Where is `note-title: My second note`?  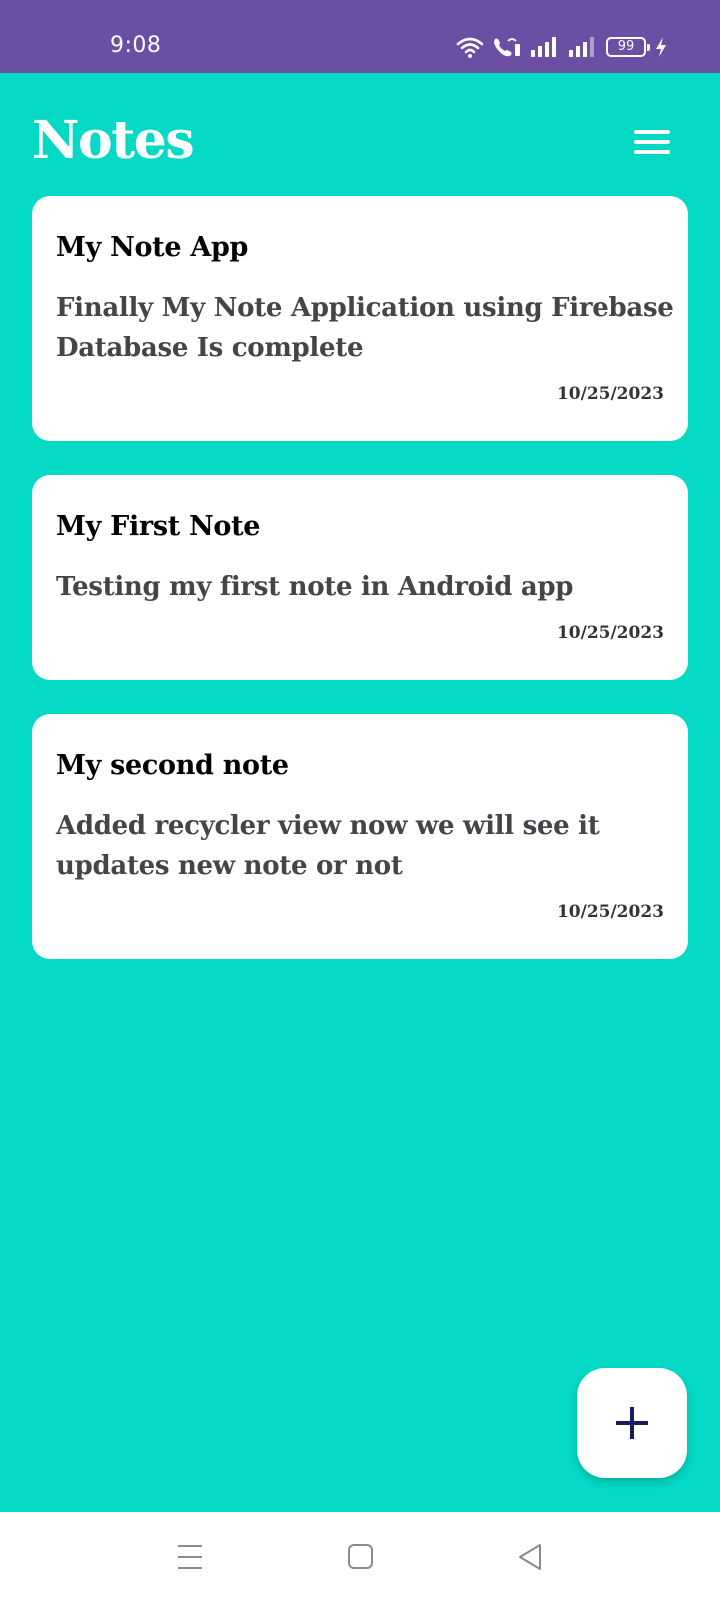
note-title: My second note is located at coordinates (172, 765).